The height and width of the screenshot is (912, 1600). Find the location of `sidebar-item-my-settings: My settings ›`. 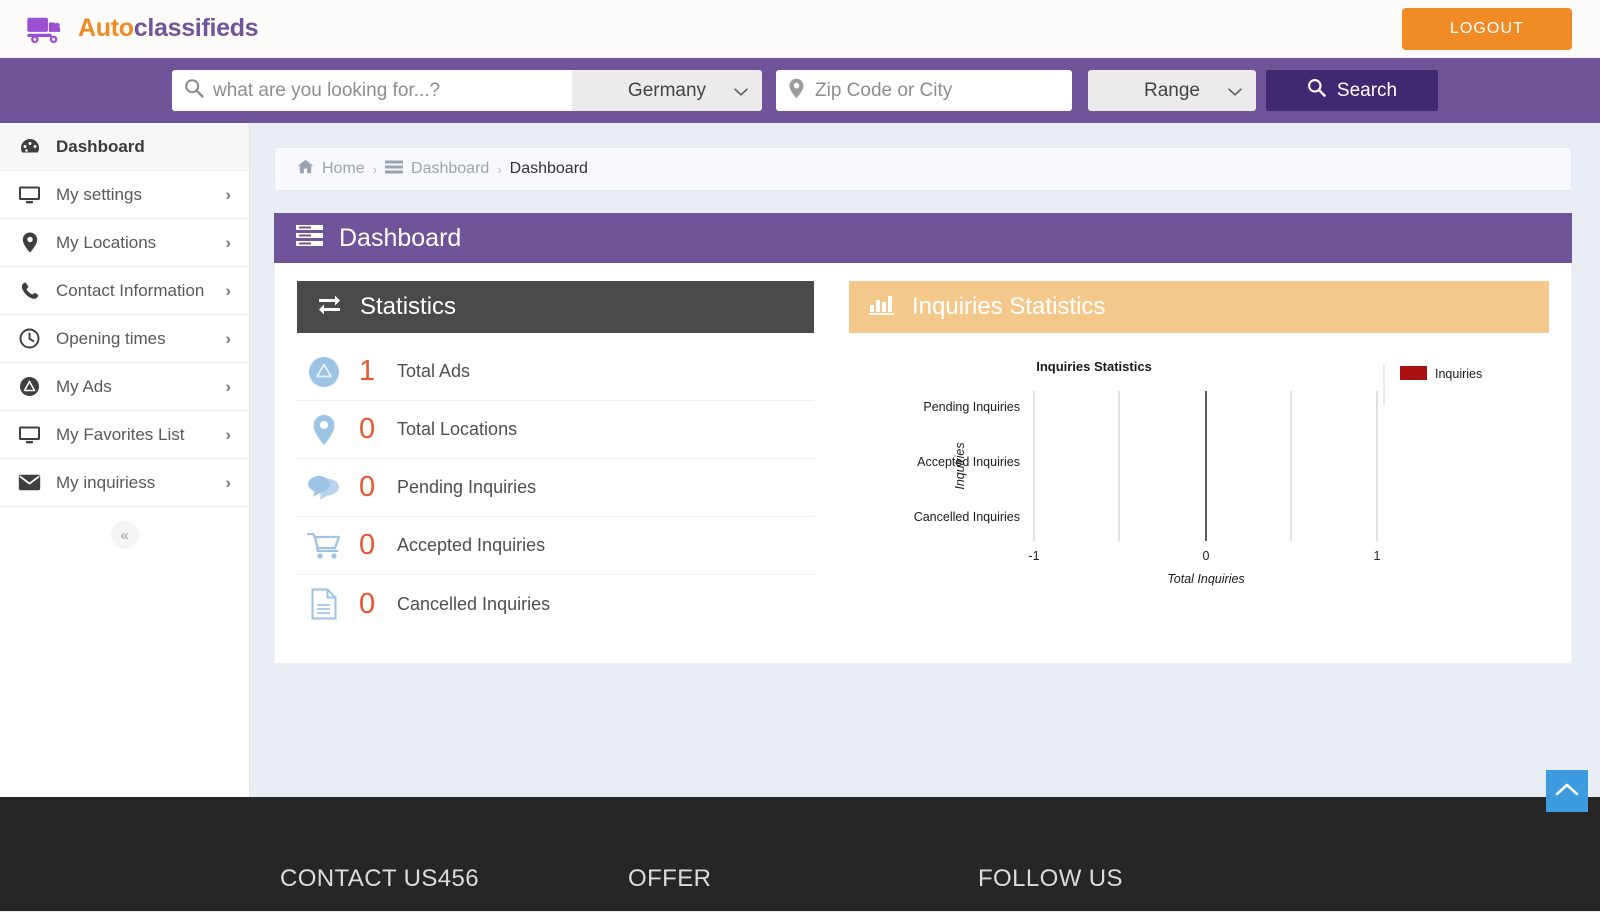

sidebar-item-my-settings: My settings › is located at coordinates (124, 195).